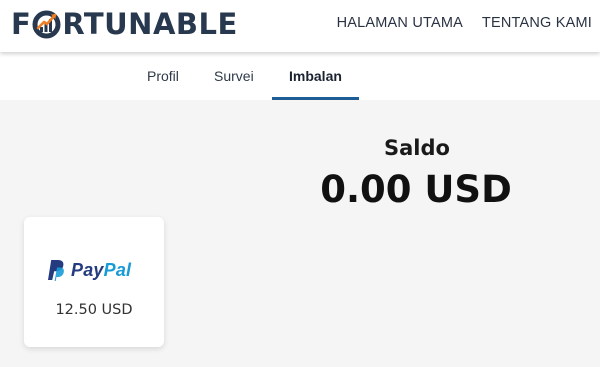 This screenshot has width=600, height=367. I want to click on nav-link-about: TENTANG KAMI, so click(537, 23).